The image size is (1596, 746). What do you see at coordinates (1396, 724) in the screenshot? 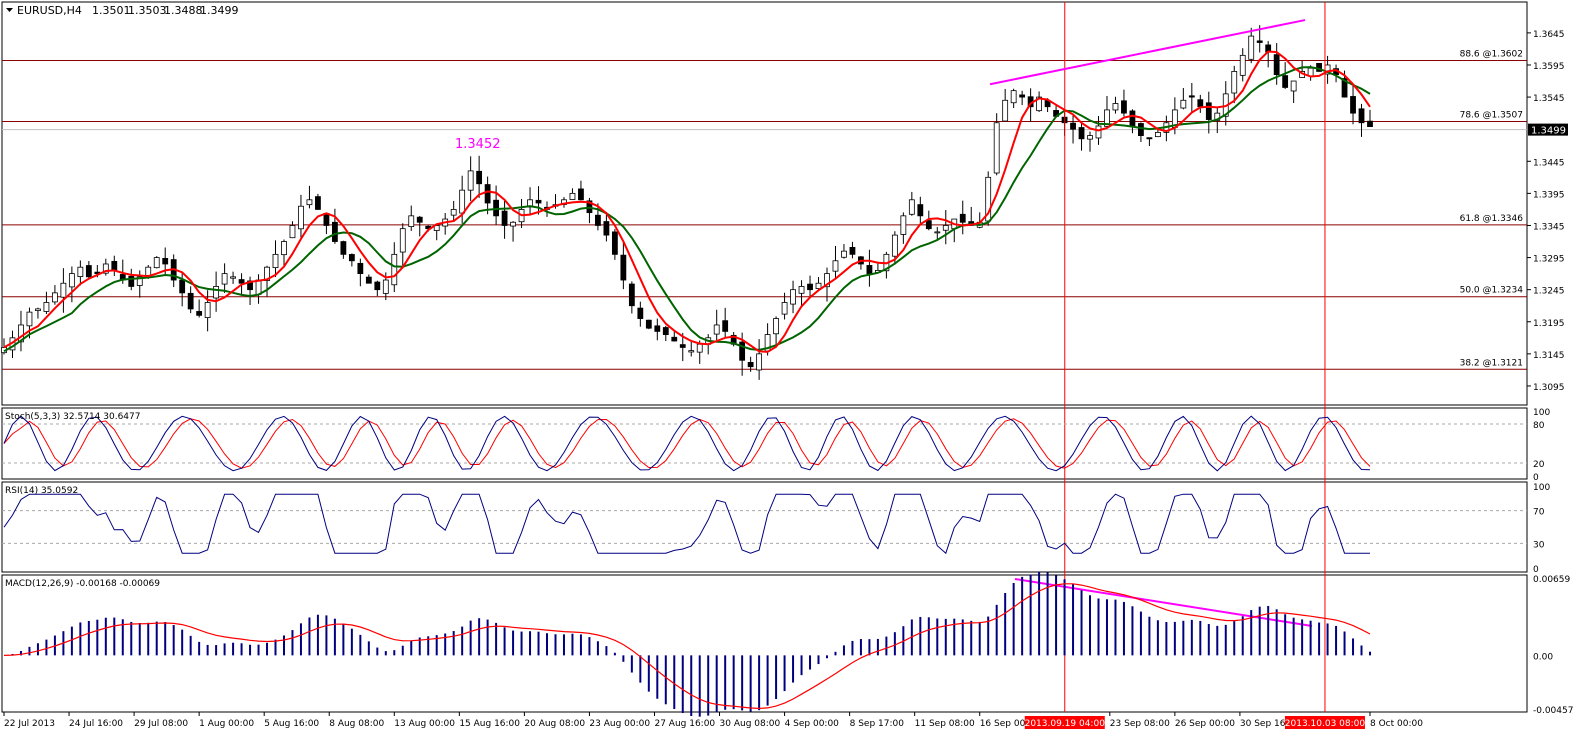
I see `time-label: 8 Oct 00:00` at bounding box center [1396, 724].